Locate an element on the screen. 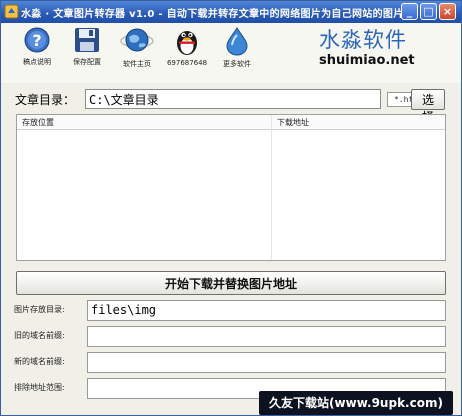 Image resolution: width=462 pixels, height=416 pixels. water-drop-icon is located at coordinates (237, 41).